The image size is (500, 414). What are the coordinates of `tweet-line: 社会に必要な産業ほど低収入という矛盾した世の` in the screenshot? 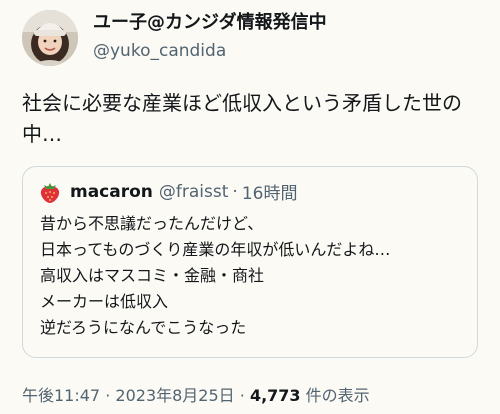 It's located at (242, 103).